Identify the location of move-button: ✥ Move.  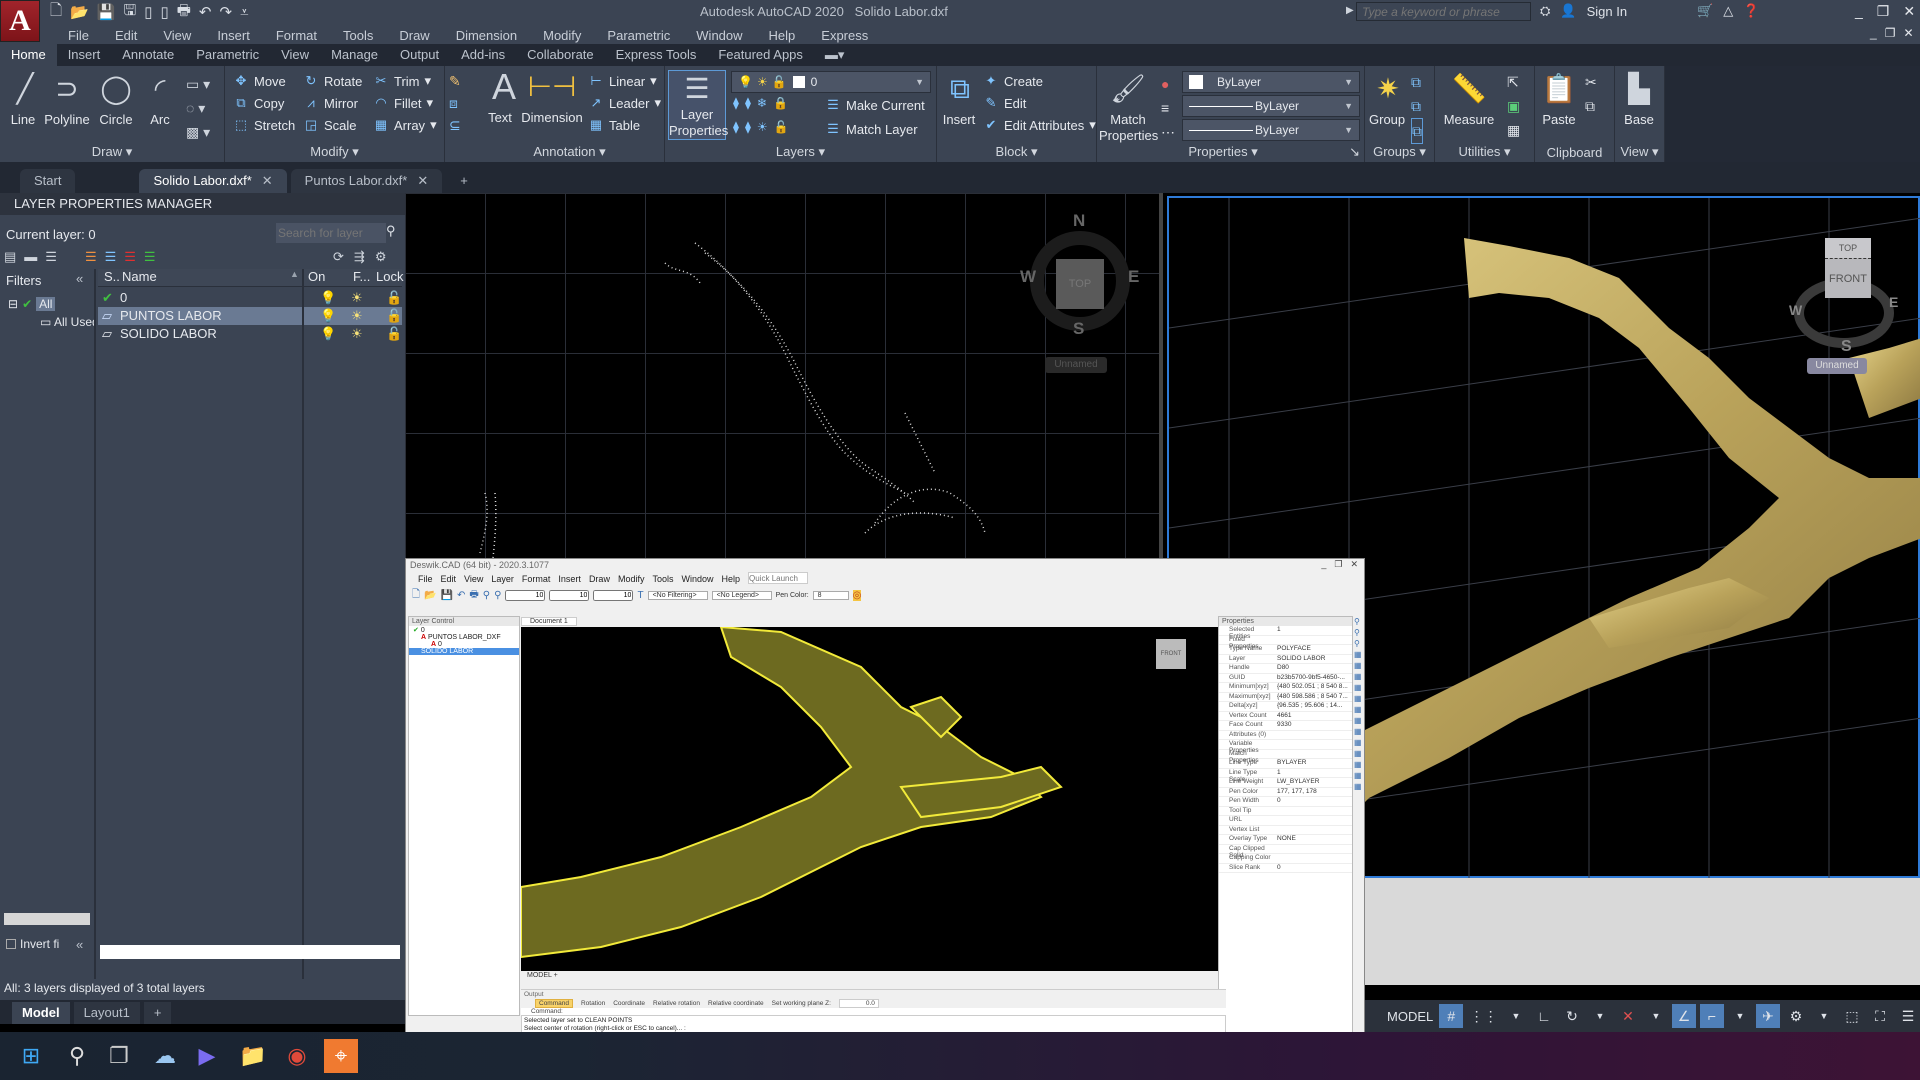
(264, 81).